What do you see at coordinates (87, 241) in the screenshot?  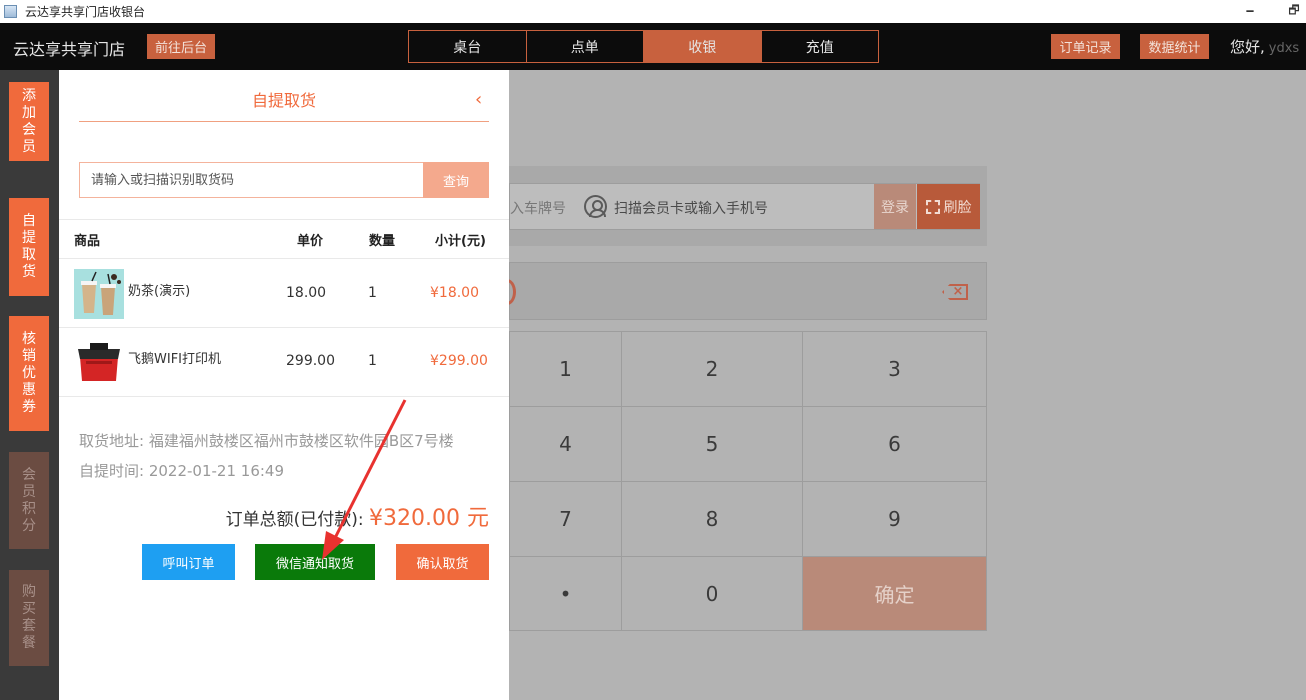 I see `col-header-product: 商品` at bounding box center [87, 241].